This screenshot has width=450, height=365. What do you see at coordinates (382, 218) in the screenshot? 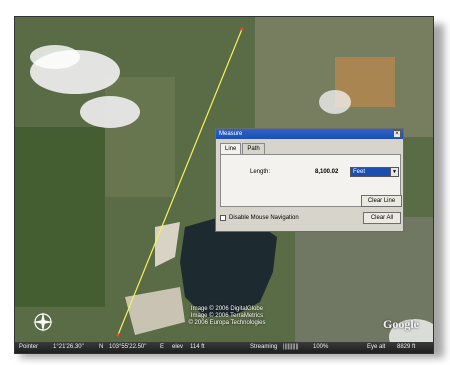
I see `clear-all-button: Clear All` at bounding box center [382, 218].